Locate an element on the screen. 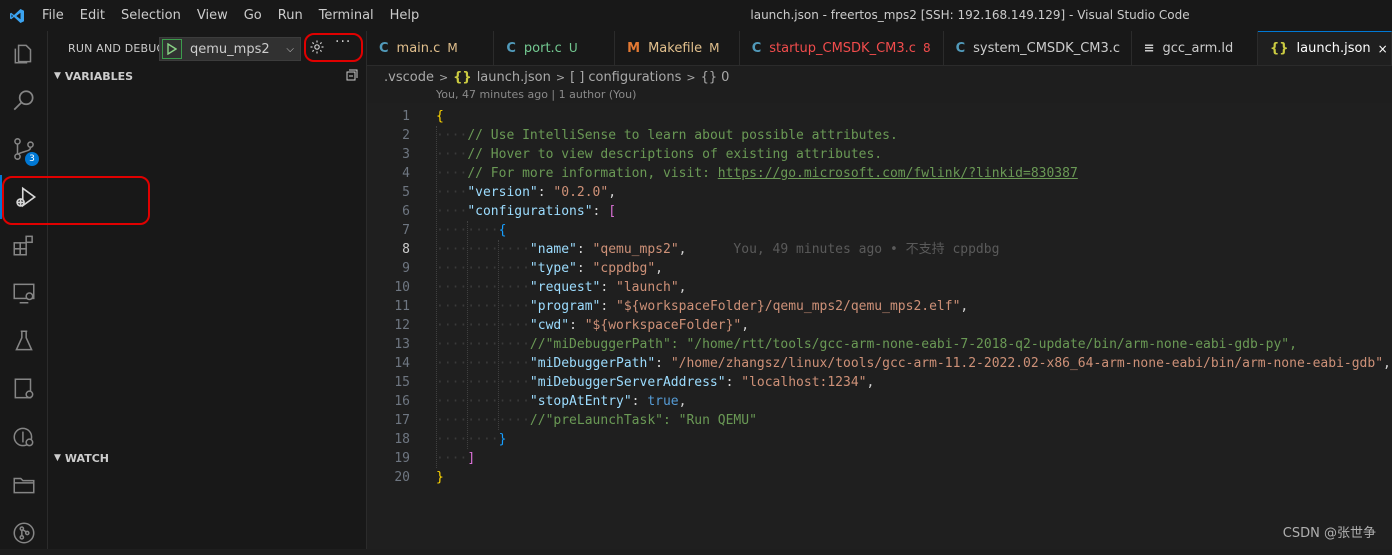  tab-launch-json: {} launch.json × is located at coordinates (1325, 48).